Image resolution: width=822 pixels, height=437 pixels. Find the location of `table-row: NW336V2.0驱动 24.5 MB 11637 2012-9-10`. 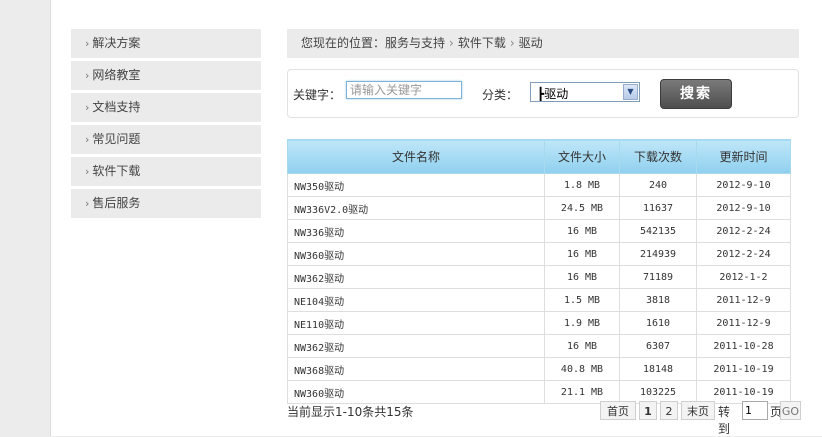

table-row: NW336V2.0驱动 24.5 MB 11637 2012-9-10 is located at coordinates (539, 208).